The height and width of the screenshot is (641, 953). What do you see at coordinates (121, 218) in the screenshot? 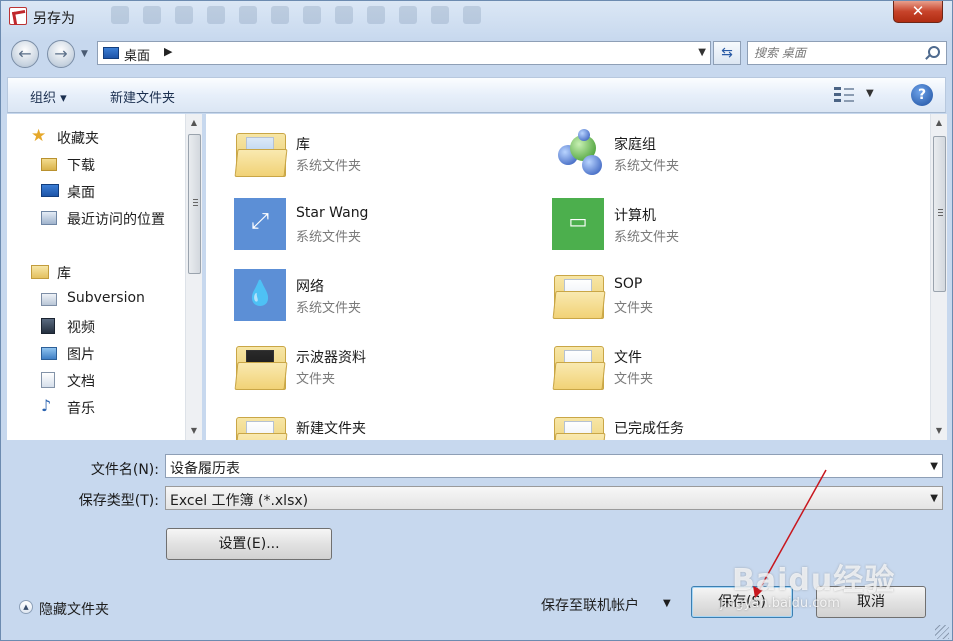
I see `sidebar-item-recent: 最近访问的位置` at bounding box center [121, 218].